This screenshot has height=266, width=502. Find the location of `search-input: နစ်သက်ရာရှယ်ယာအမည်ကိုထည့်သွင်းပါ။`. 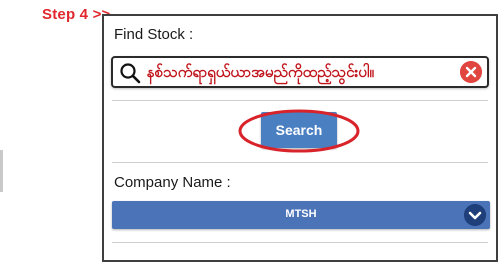

search-input: နစ်သက်ရာရှယ်ယာအမည်ကိုထည့်သွင်းပါ။ is located at coordinates (300, 72).